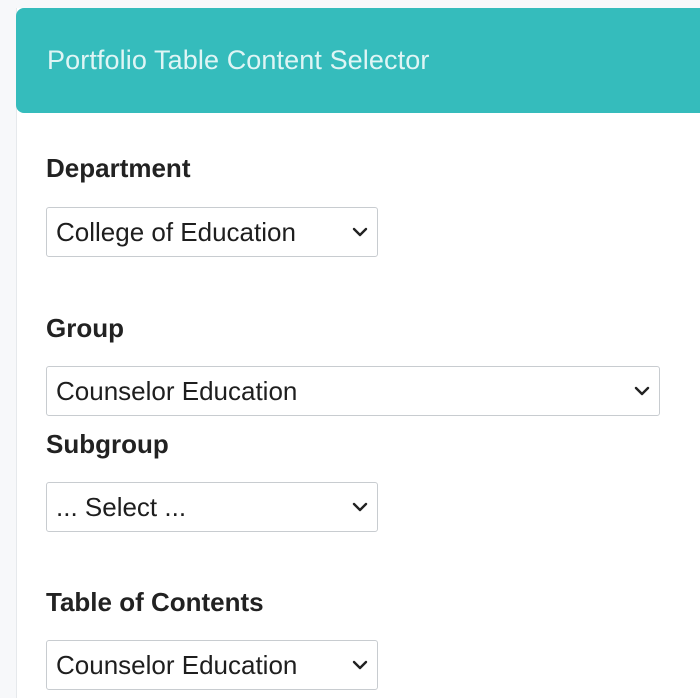  I want to click on panel-header: Portfolio Table Content Selector, so click(358, 60).